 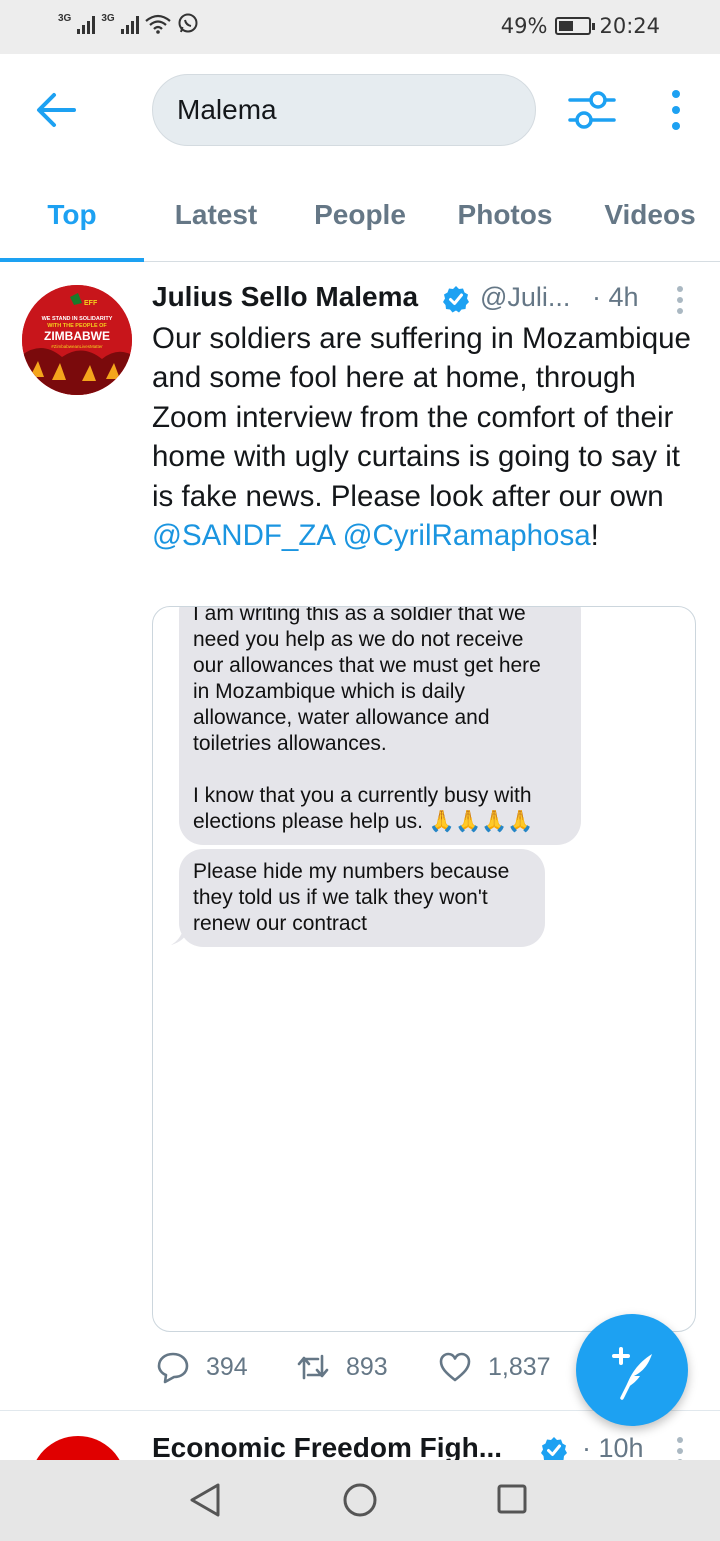 I want to click on nav-home-icon, so click(x=360, y=1500).